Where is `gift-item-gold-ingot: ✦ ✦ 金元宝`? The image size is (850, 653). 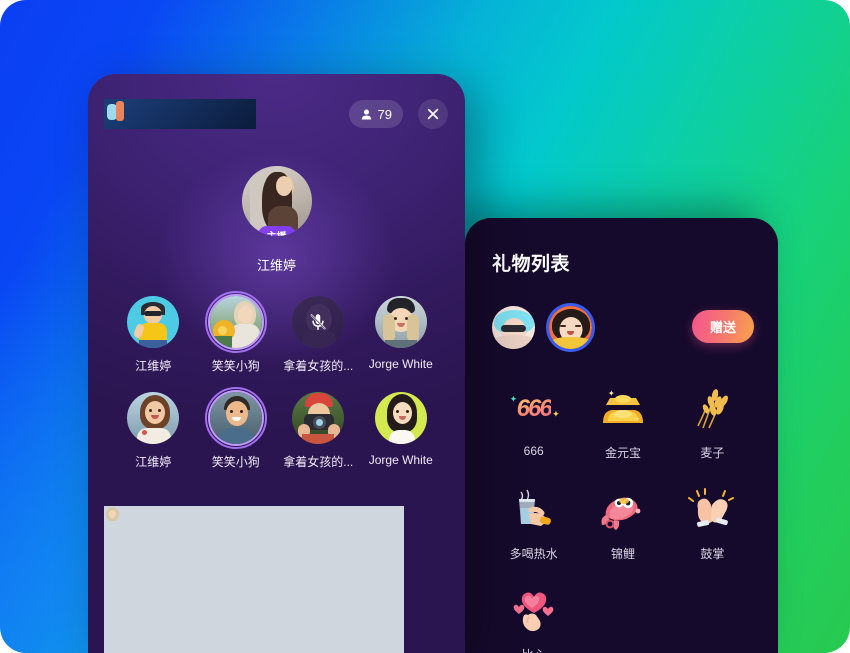
gift-item-gold-ingot: ✦ ✦ 金元宝 is located at coordinates (622, 420).